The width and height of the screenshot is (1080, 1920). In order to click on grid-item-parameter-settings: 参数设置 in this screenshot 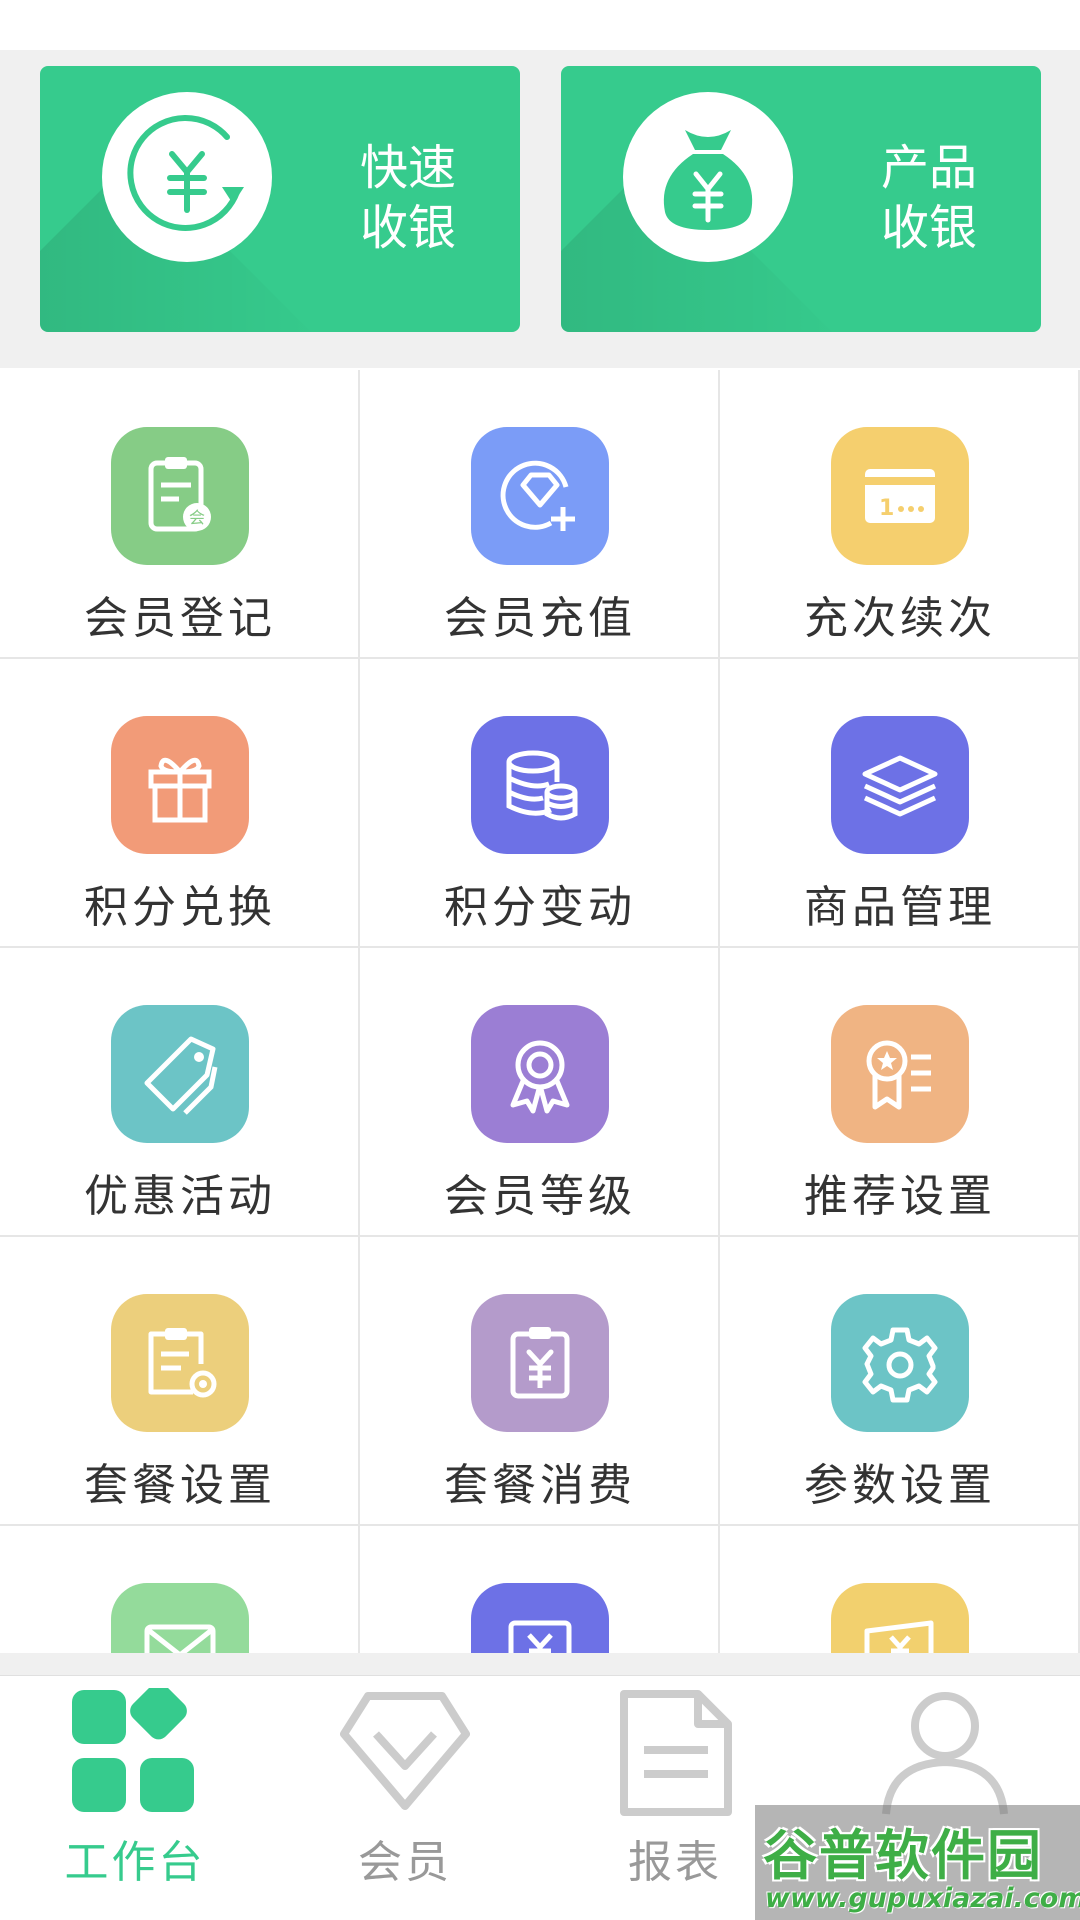, I will do `click(900, 1381)`.